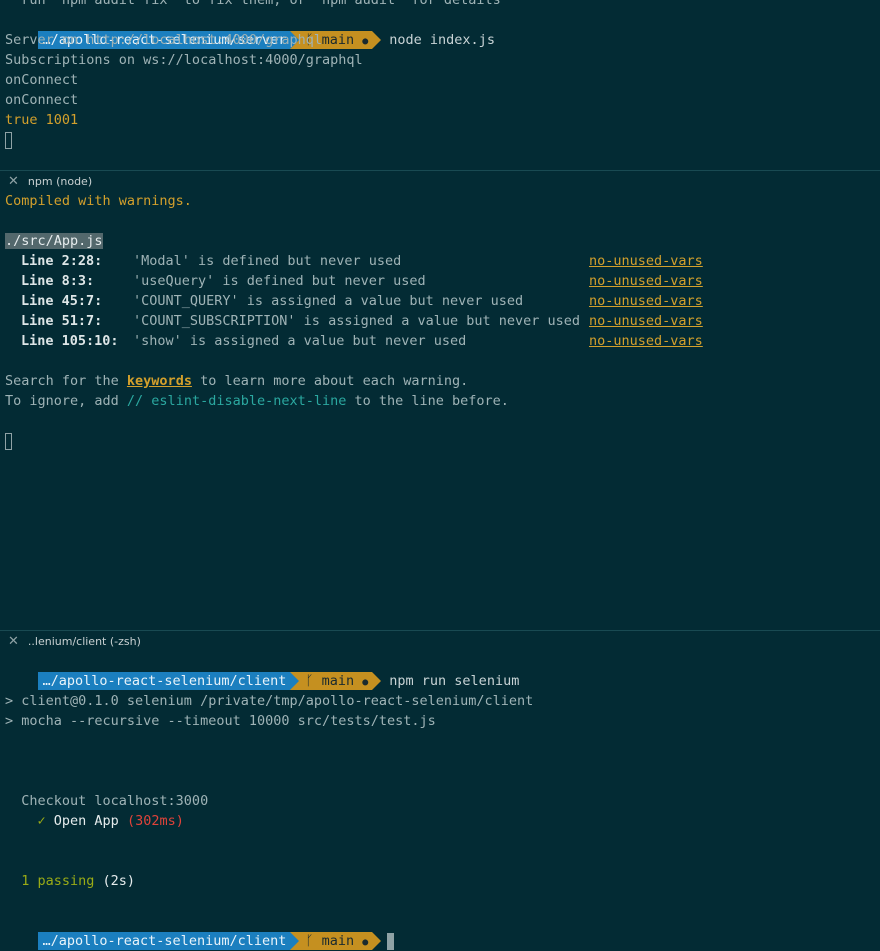 This screenshot has width=880, height=951. What do you see at coordinates (151, 821) in the screenshot?
I see `test-duration: (302ms)` at bounding box center [151, 821].